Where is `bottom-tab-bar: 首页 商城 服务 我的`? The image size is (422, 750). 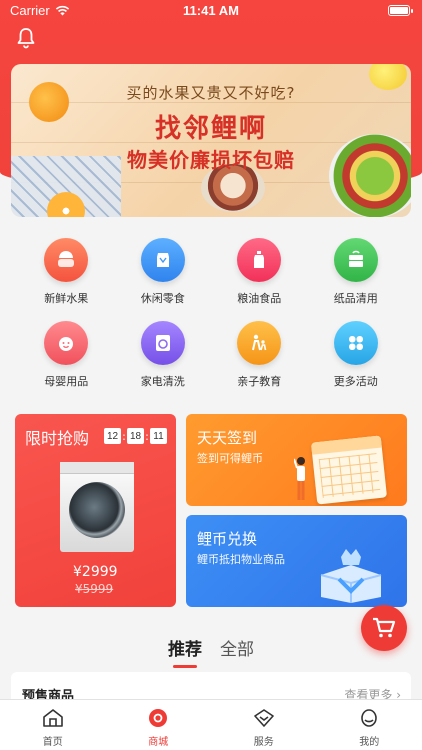
bottom-tab-bar: 首页 商城 服务 我的 is located at coordinates (211, 724).